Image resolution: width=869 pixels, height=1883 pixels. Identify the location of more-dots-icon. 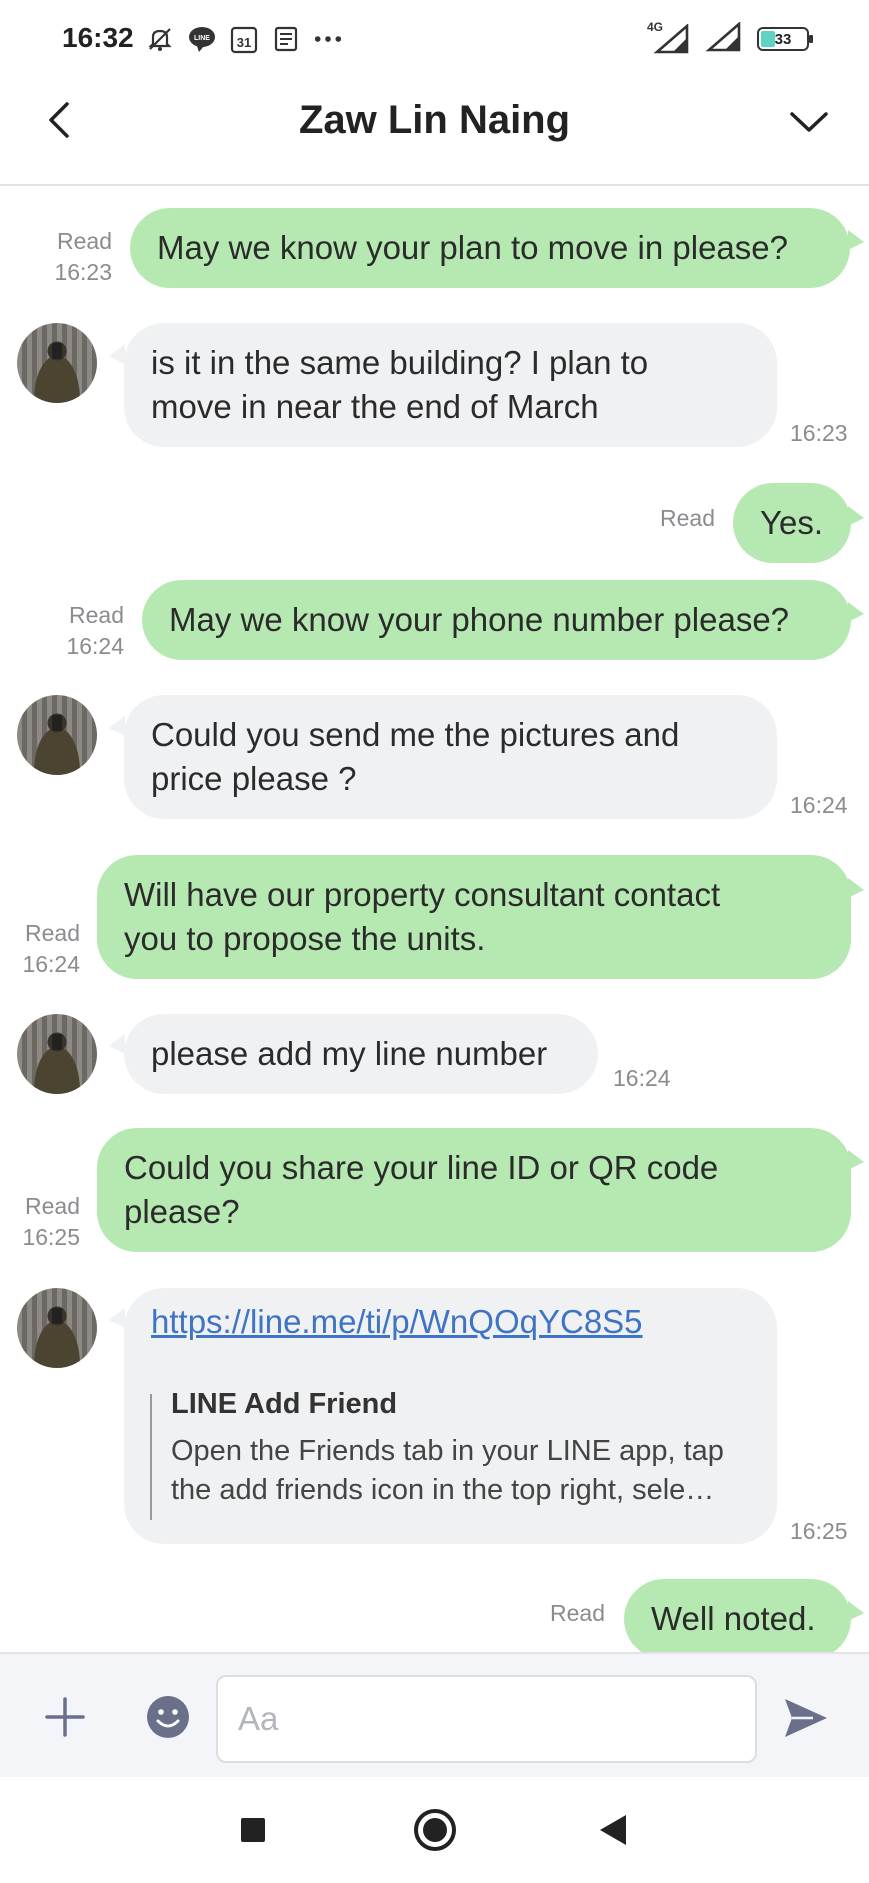
(328, 39).